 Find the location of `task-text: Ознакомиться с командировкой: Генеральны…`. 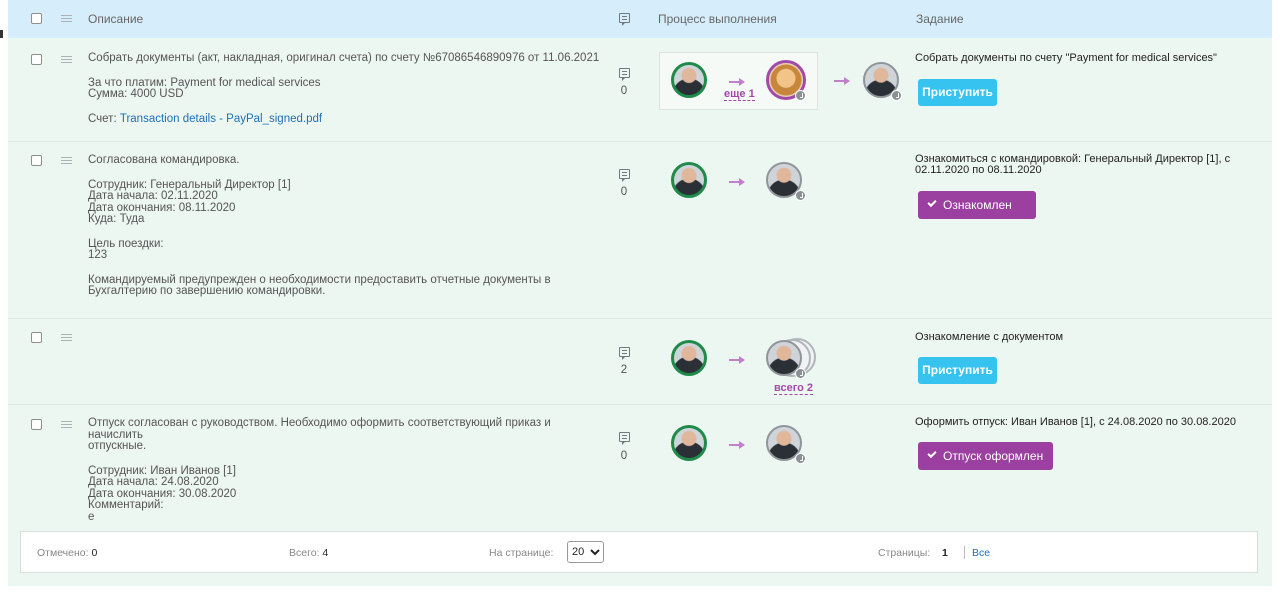

task-text: Ознакомиться с командировкой: Генеральны… is located at coordinates (1073, 164).